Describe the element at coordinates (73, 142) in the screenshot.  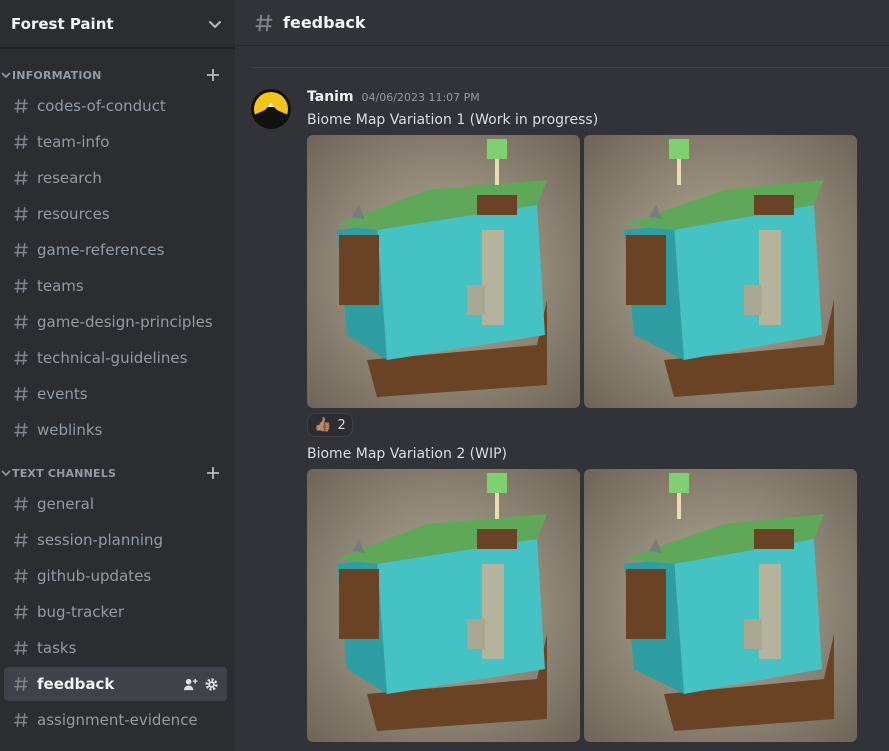
I see `channel-label: team-info` at that location.